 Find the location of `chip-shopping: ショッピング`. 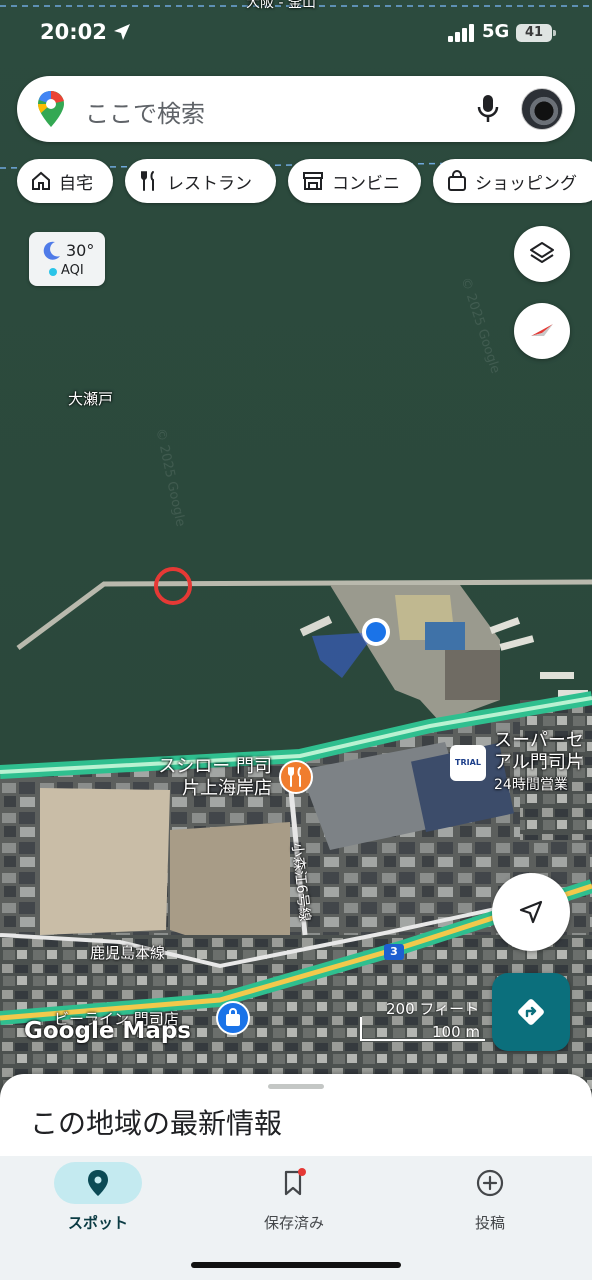

chip-shopping: ショッピング is located at coordinates (512, 181).